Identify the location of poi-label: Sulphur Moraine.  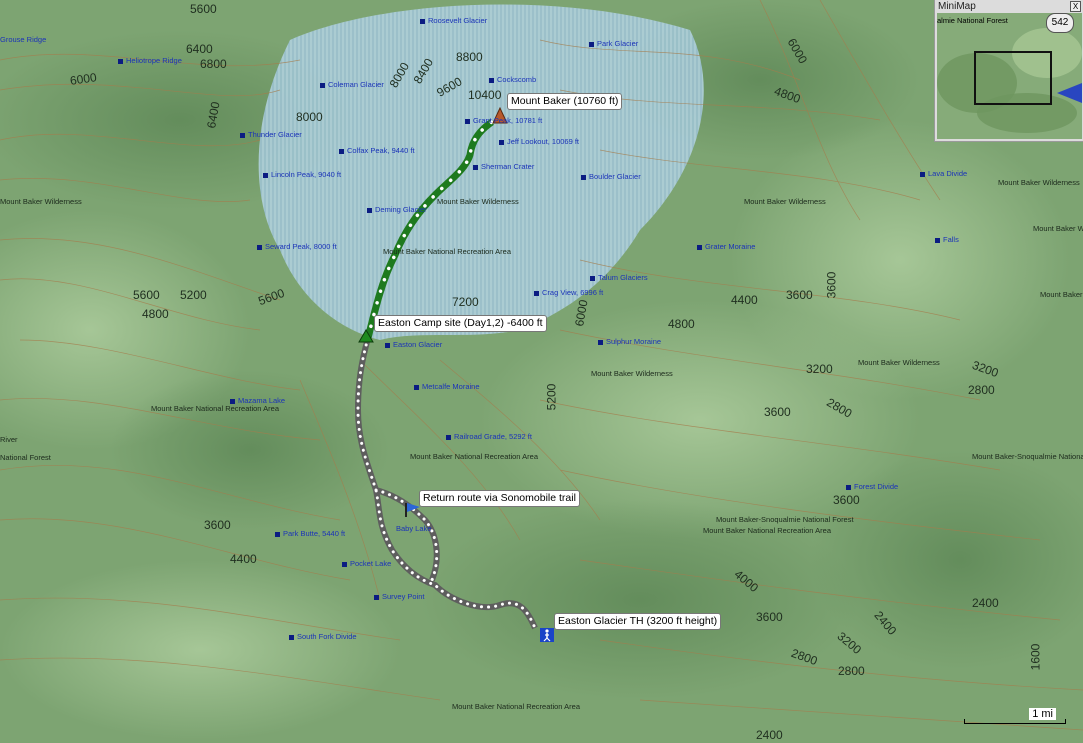
(634, 341).